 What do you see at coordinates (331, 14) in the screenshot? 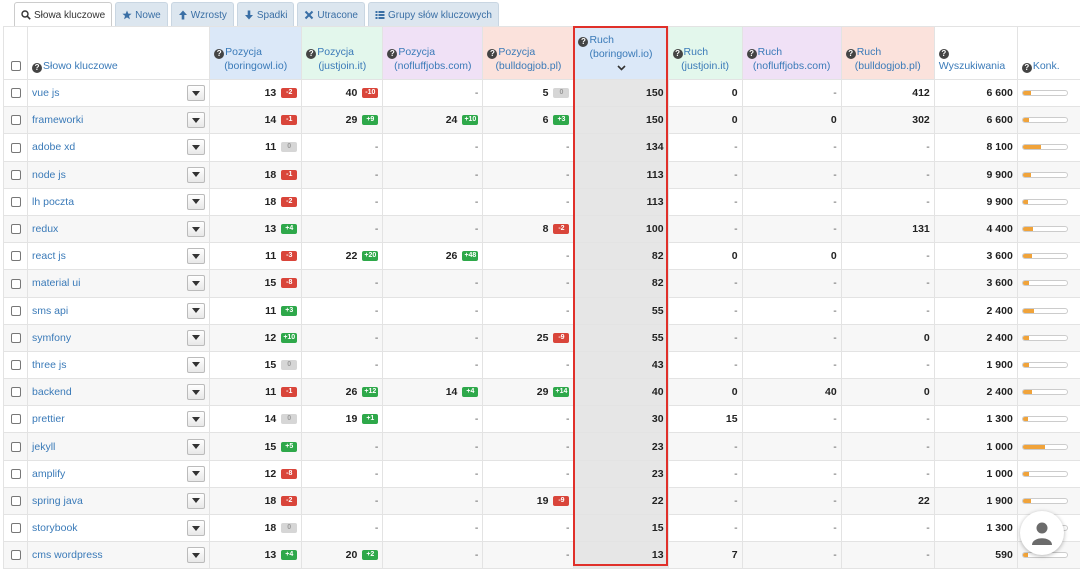
I see `tab-lost: Utracone` at bounding box center [331, 14].